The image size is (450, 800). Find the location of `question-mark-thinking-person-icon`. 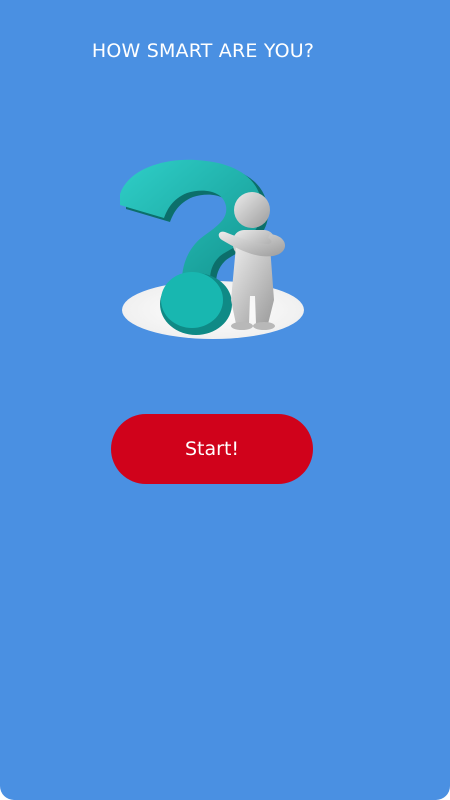

question-mark-thinking-person-icon is located at coordinates (215, 250).